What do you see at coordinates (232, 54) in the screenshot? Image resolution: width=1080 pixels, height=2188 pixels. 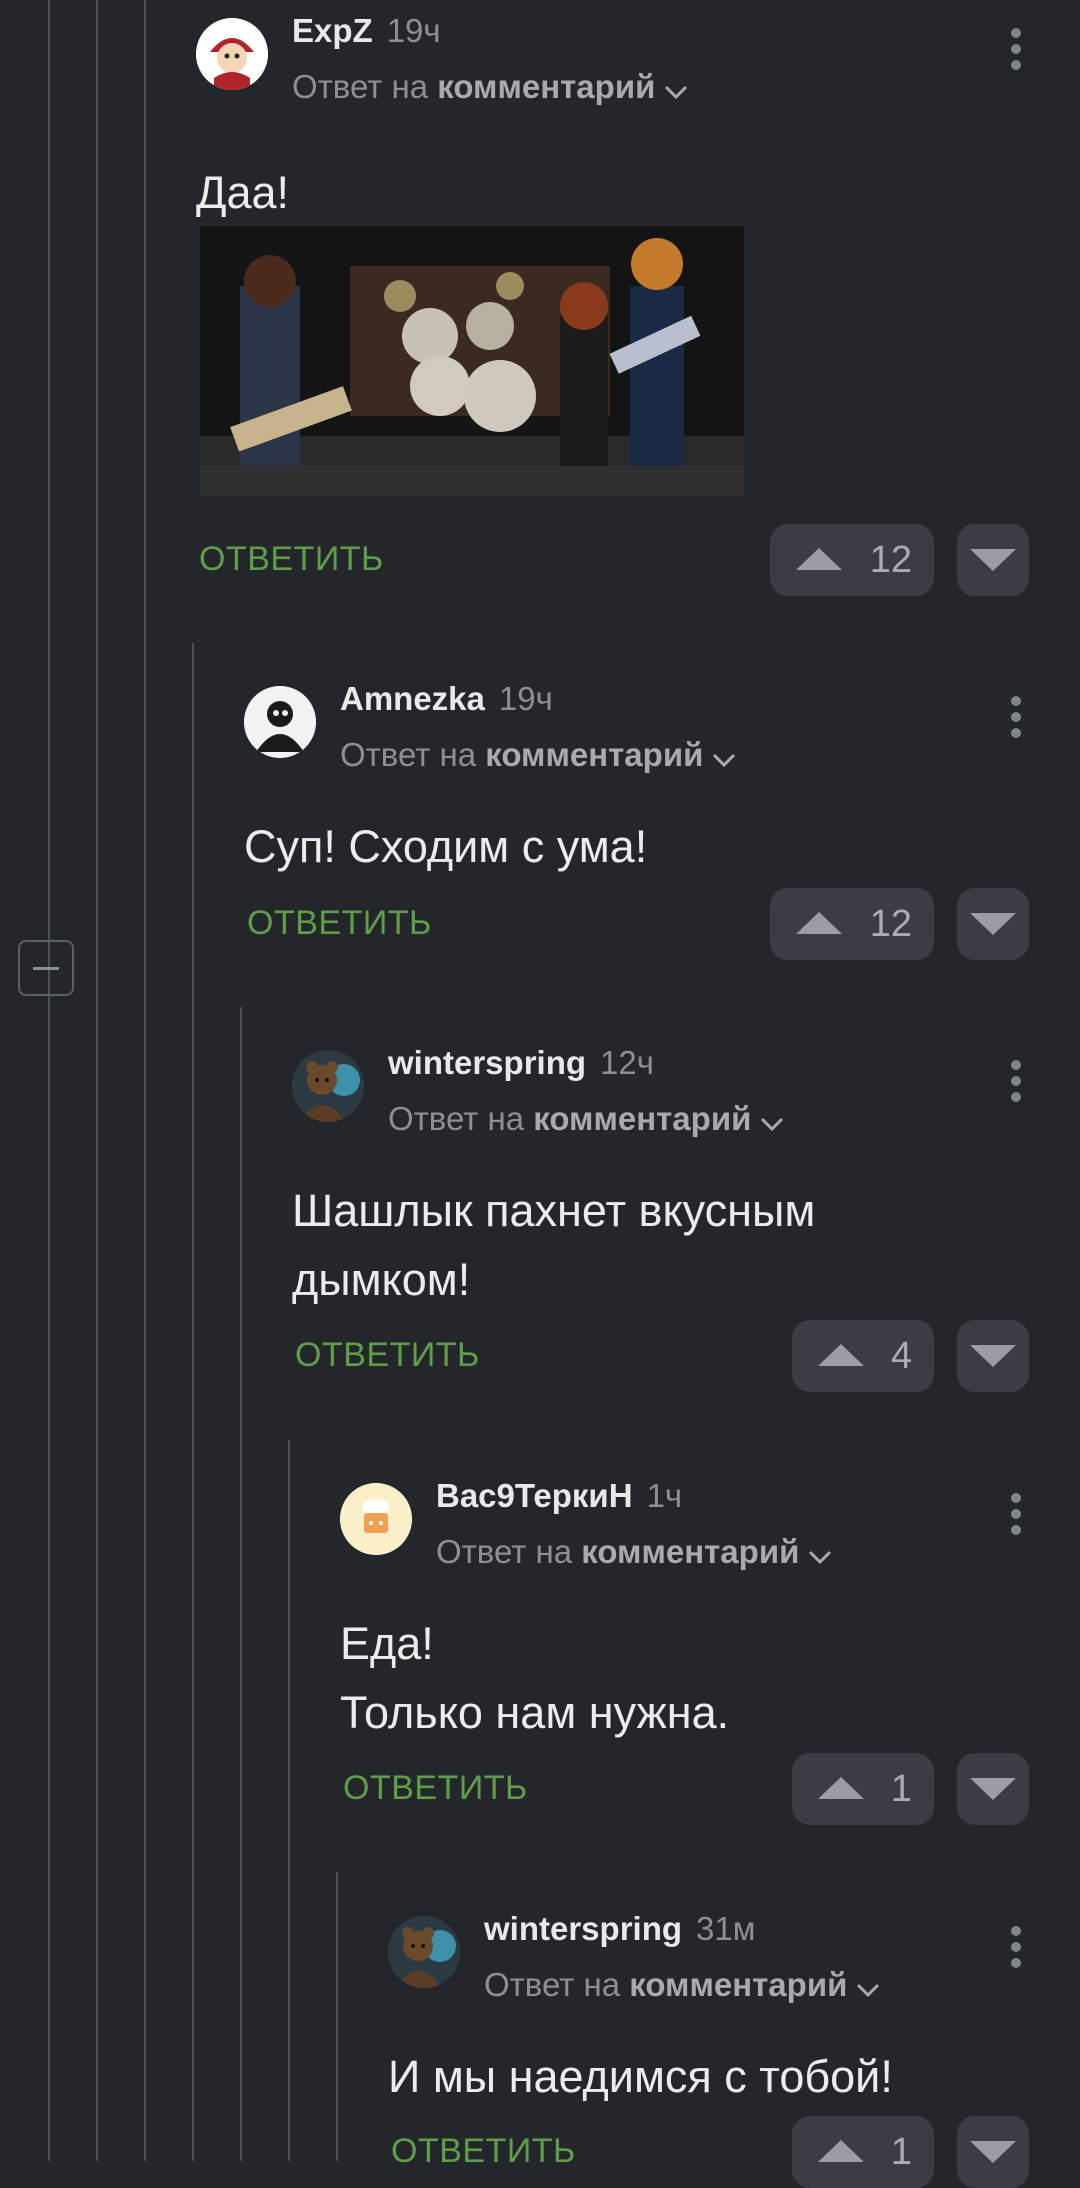 I see `cartoon-avatar-icon` at bounding box center [232, 54].